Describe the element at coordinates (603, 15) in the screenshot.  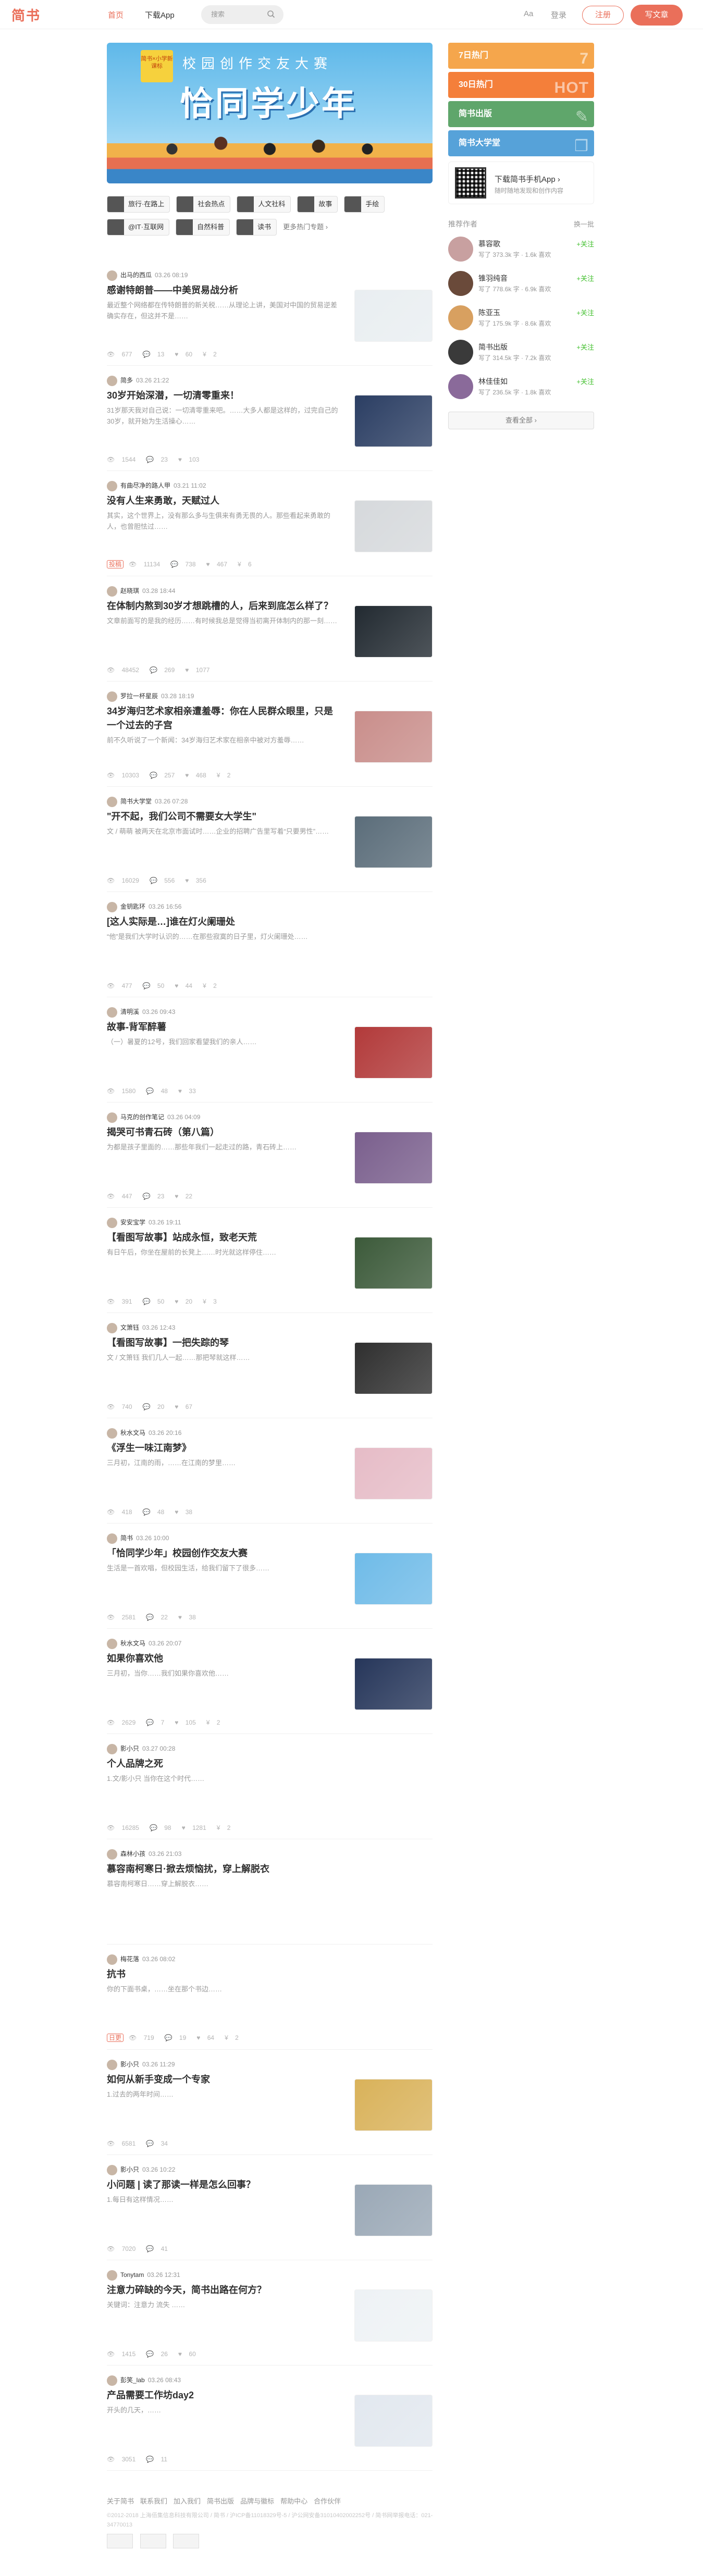
I see `signup-button: 注册` at that location.